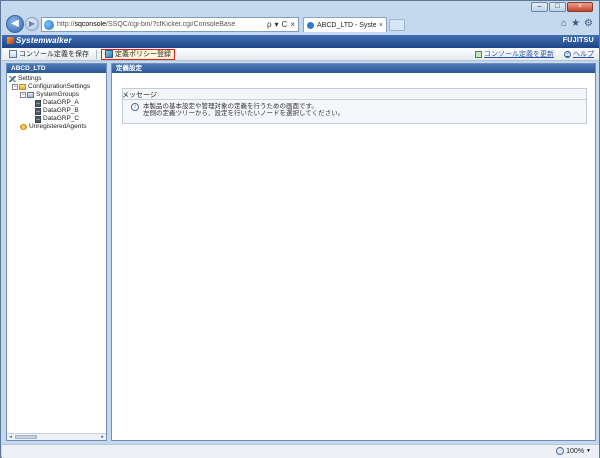 This screenshot has width=600, height=458. I want to click on help-link: ? ヘルプ, so click(579, 54).